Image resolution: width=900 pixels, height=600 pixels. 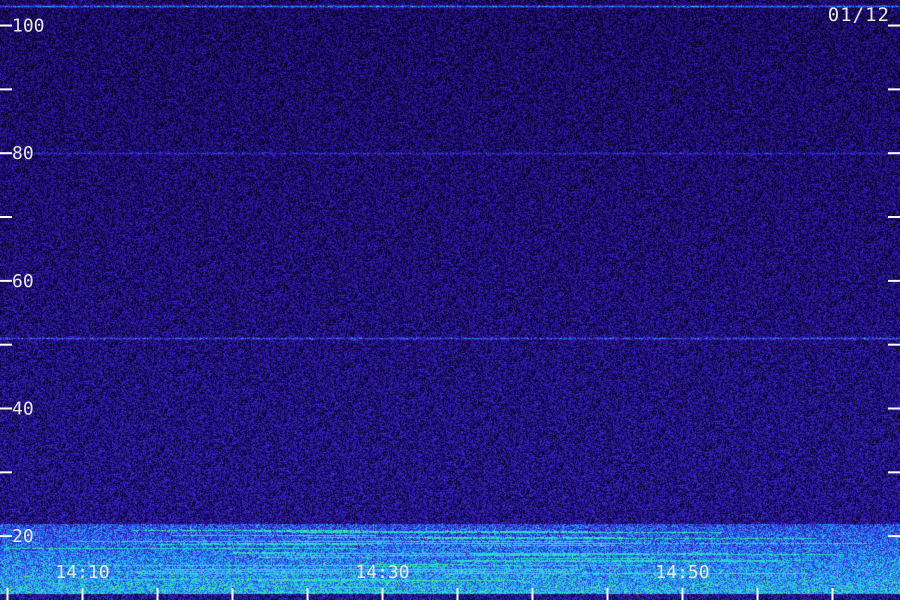 I want to click on y-tick-label: 80, so click(x=23, y=153).